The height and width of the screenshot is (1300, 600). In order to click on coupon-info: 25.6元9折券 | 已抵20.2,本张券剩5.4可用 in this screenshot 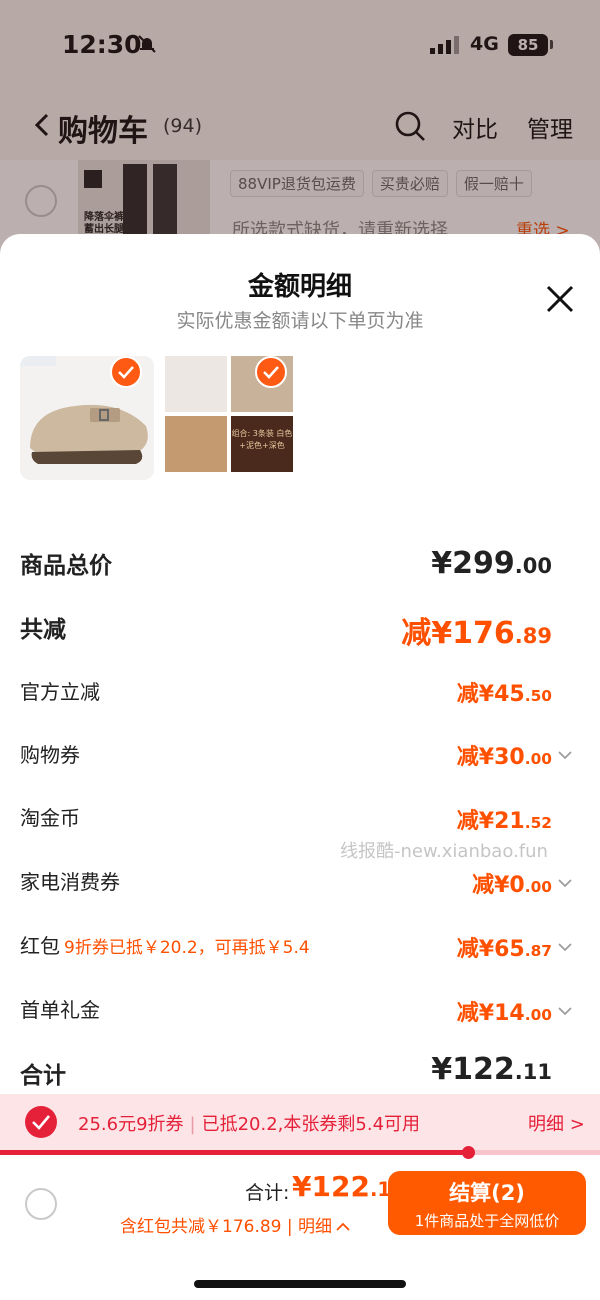, I will do `click(249, 1123)`.